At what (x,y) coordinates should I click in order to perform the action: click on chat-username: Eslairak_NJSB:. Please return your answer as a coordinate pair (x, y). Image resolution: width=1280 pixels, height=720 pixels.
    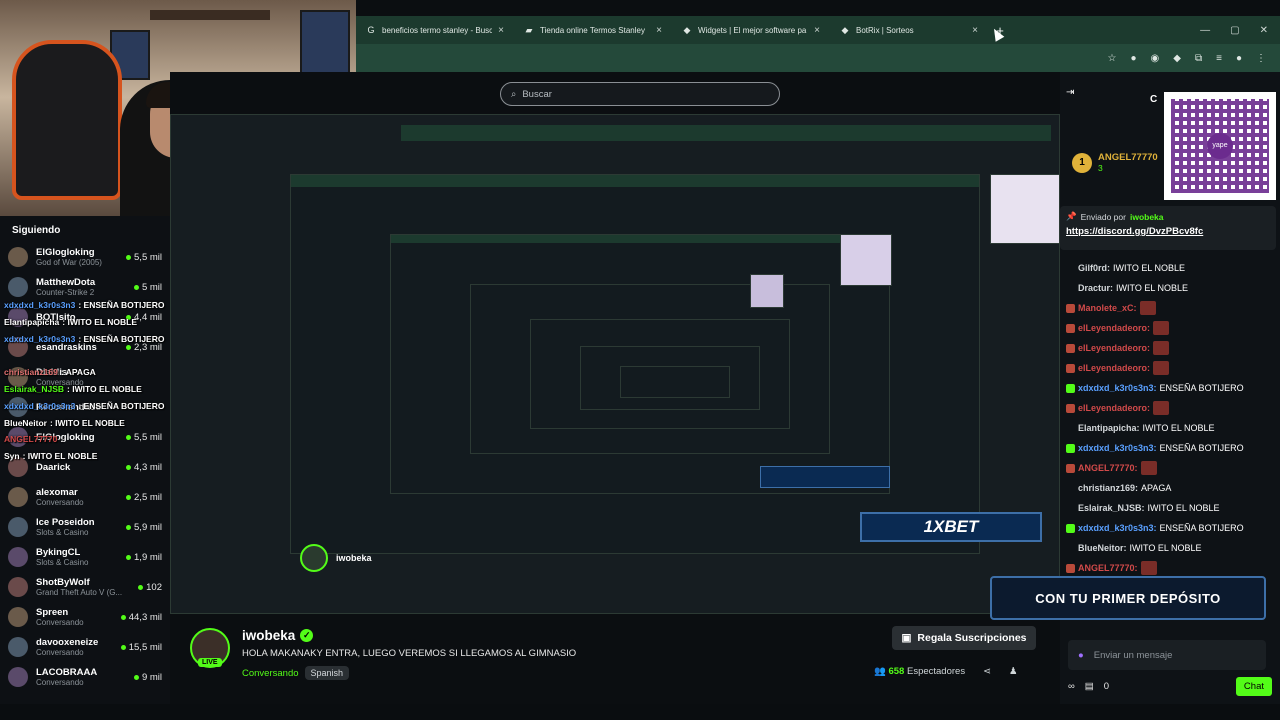
    Looking at the image, I should click on (1111, 508).